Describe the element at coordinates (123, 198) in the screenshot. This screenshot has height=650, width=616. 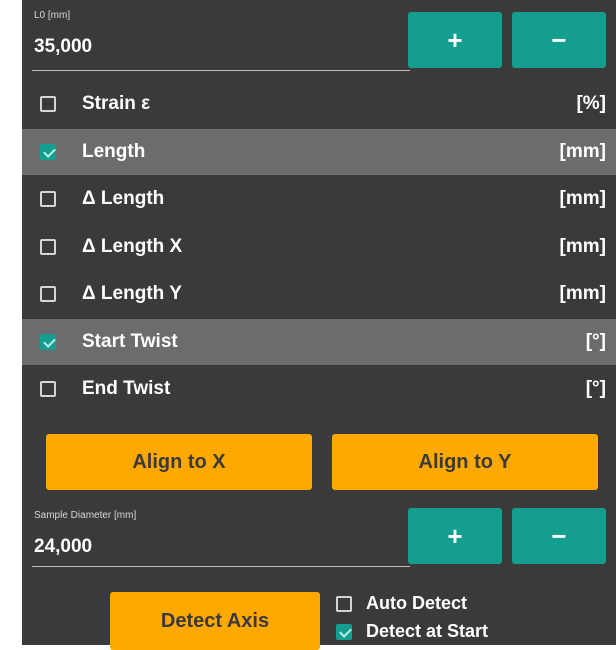
I see `delta-length-label: Δ Length` at that location.